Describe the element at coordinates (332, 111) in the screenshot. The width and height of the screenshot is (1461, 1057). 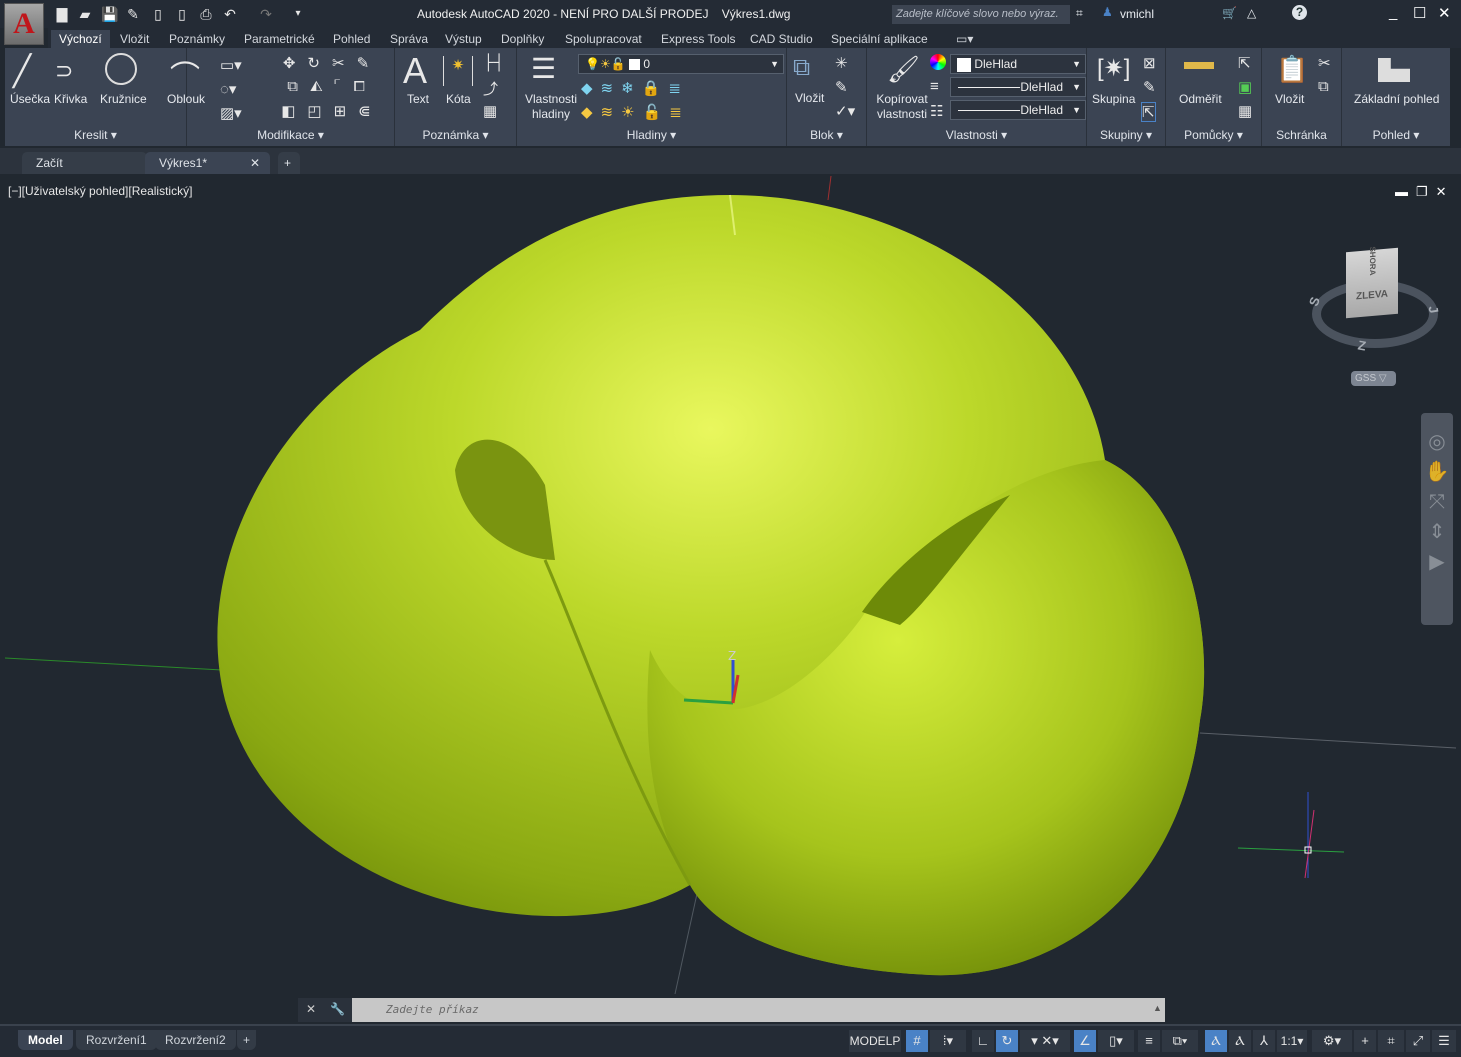
I see `modify-tools-row-3: ◧◰⊞⋐` at that location.